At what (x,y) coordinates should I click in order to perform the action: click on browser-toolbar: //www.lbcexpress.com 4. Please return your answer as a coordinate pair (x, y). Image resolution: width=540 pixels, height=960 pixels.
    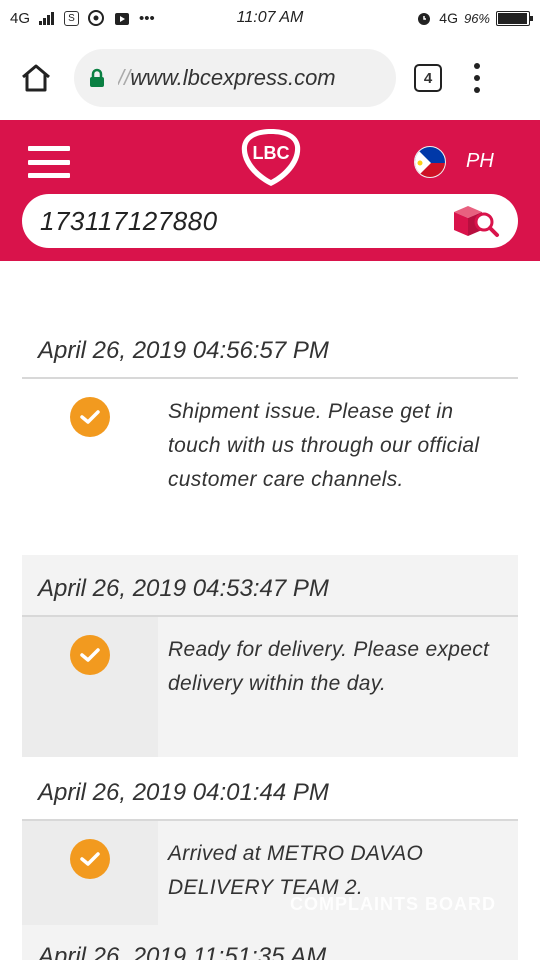
    Looking at the image, I should click on (270, 78).